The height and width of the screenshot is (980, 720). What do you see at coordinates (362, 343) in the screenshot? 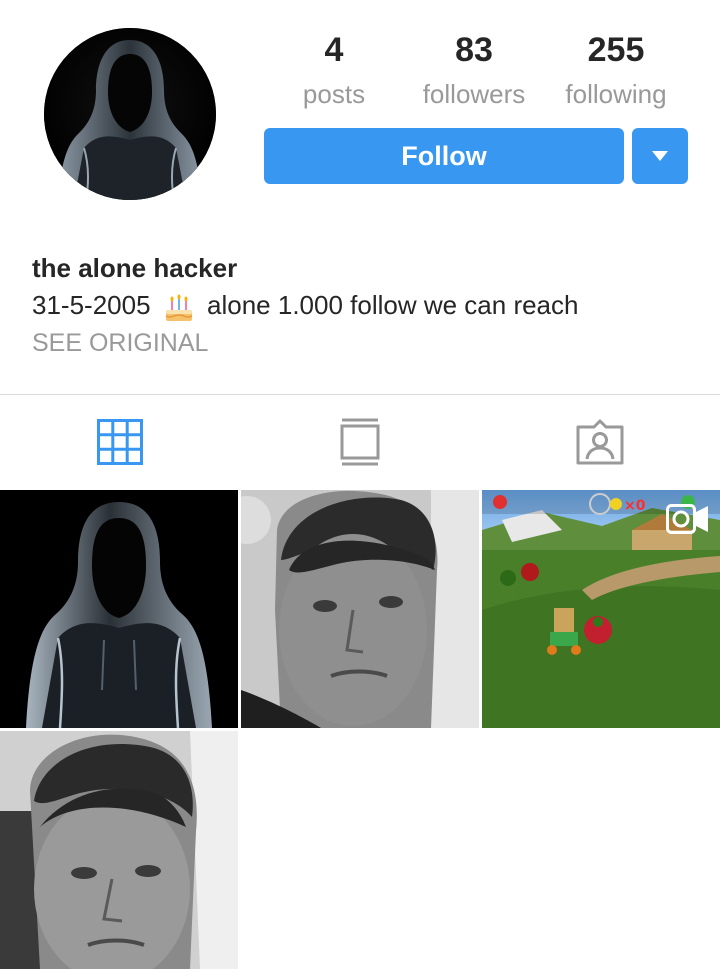
I see `see-original-link: SEE ORIGINAL` at bounding box center [362, 343].